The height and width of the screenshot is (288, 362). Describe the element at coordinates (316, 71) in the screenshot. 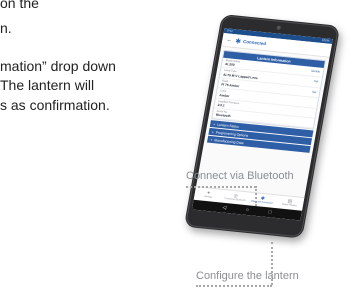

I see `info-row-action-link: Identify` at that location.